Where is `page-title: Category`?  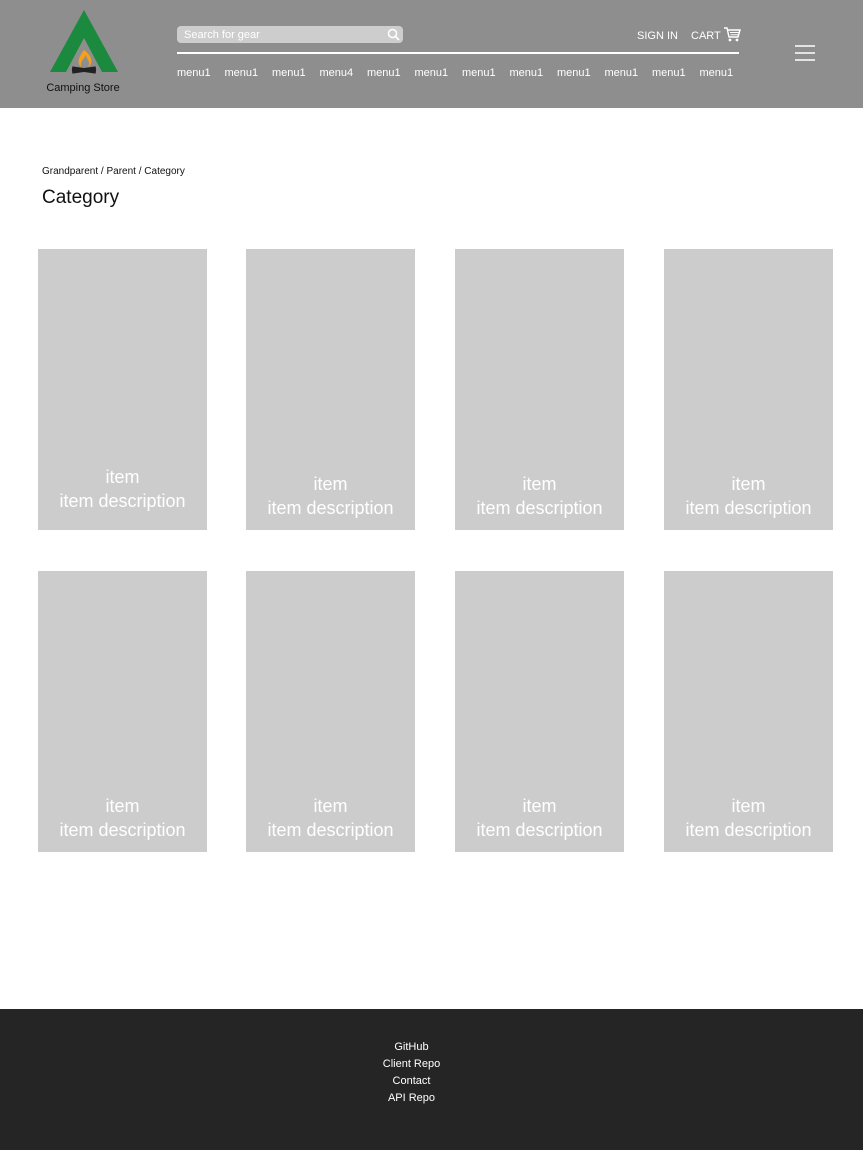
page-title: Category is located at coordinates (81, 197).